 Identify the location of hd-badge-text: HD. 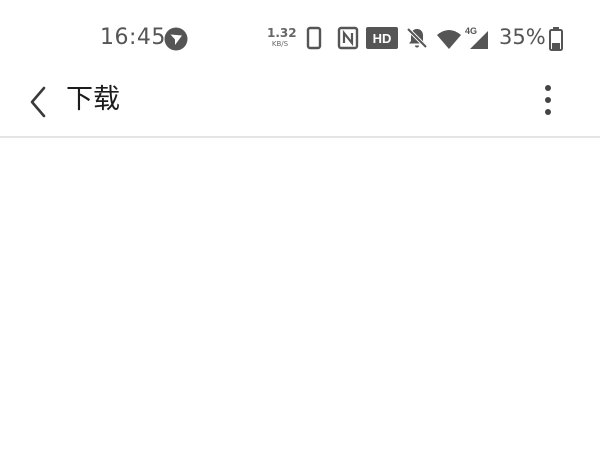
(382, 38).